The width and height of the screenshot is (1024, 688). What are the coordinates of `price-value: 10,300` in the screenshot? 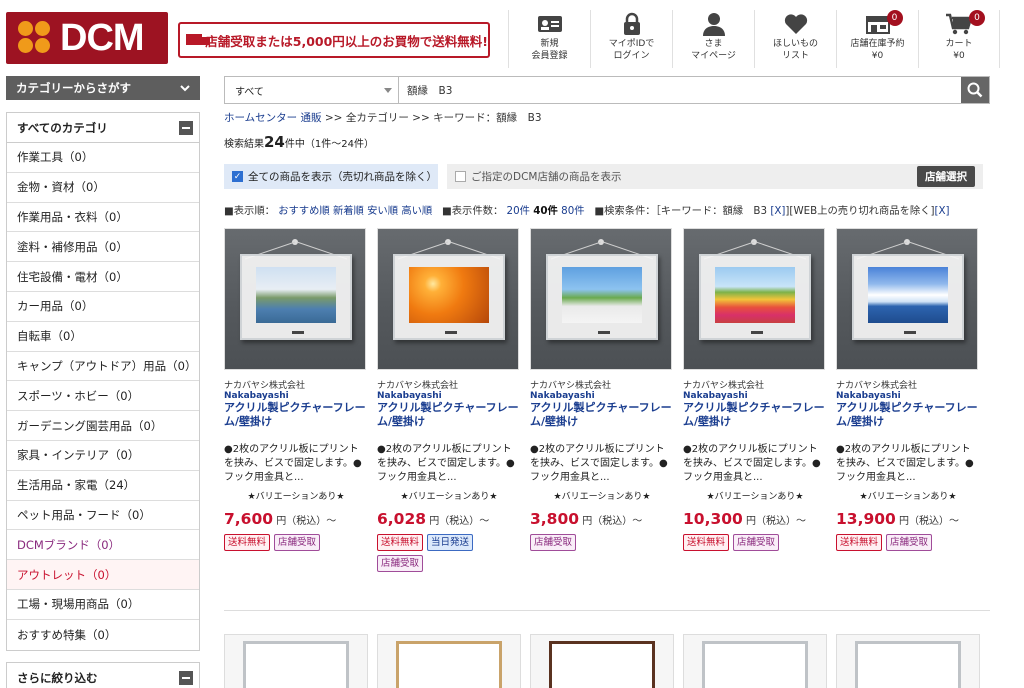 It's located at (713, 519).